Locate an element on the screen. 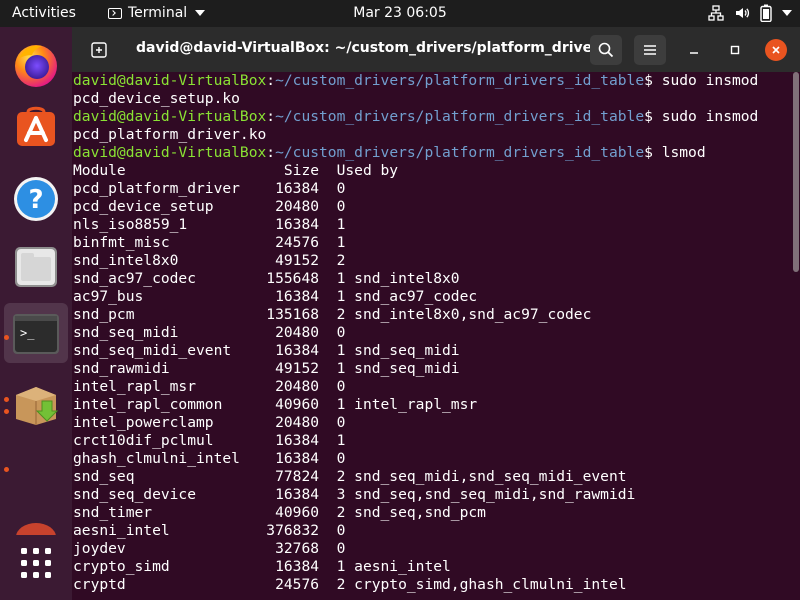  minimize-icon is located at coordinates (694, 53).